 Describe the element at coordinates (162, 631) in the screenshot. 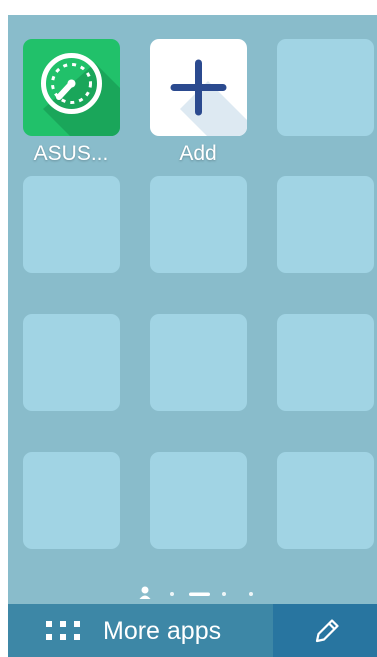

I see `more-apps-label: More apps` at that location.